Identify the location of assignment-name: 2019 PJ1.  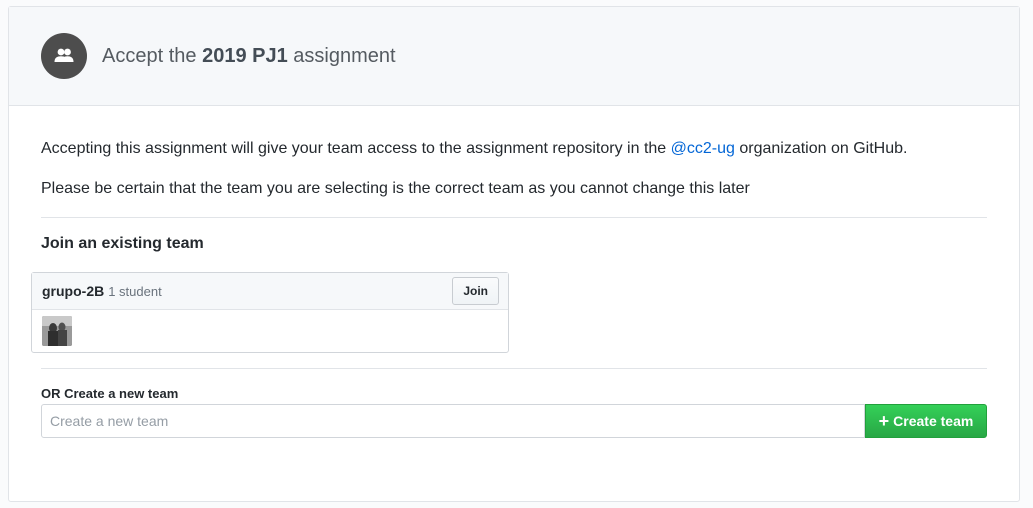
(245, 55).